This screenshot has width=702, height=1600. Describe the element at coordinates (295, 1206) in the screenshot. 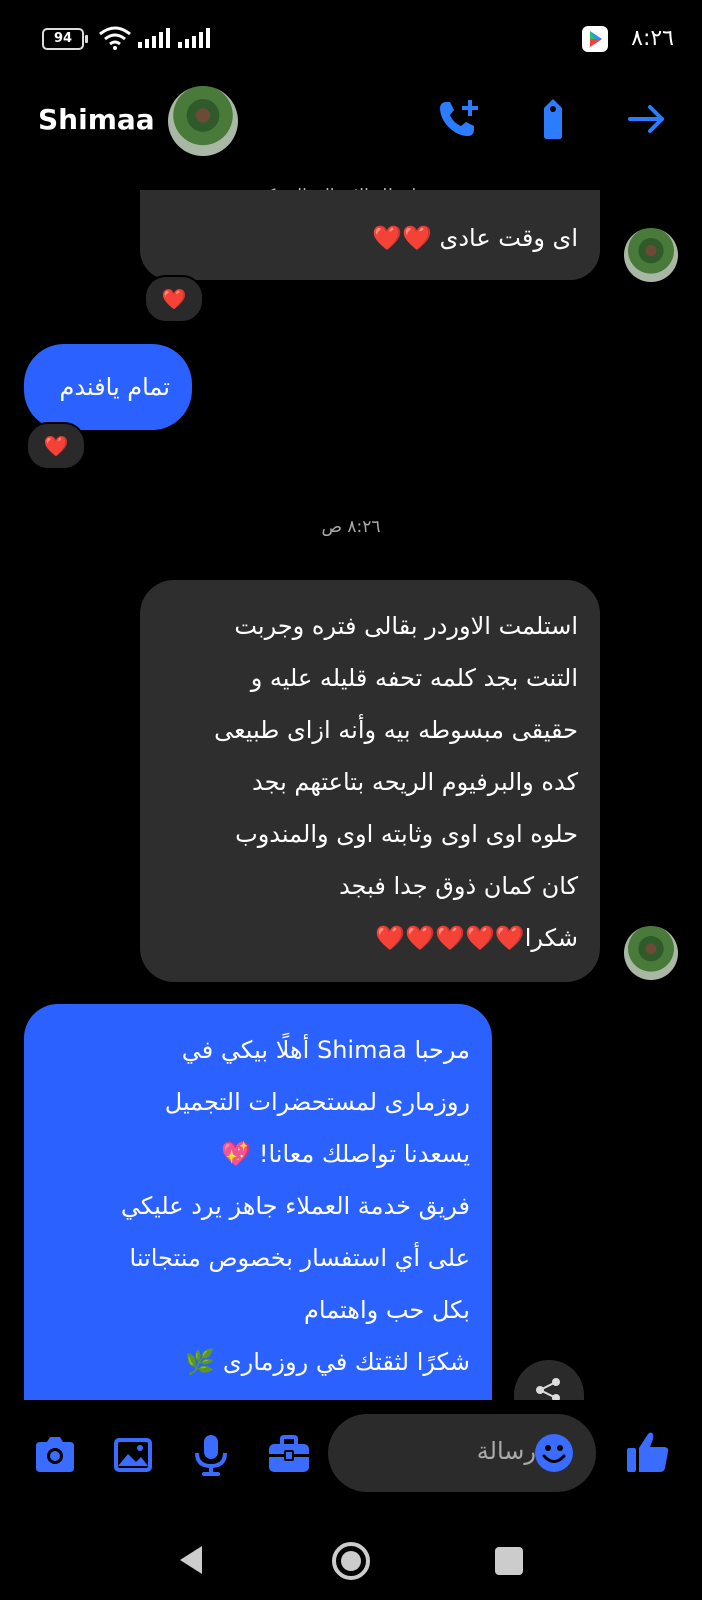

I see `message-line: فريق خدمة العملاء جاهز يرد عليكي` at that location.